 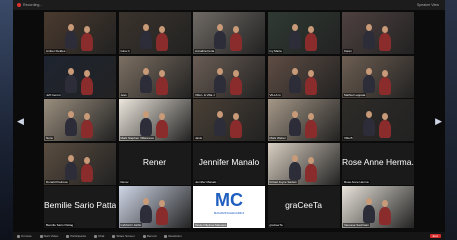 I want to click on end-meeting-button: End, so click(x=435, y=236).